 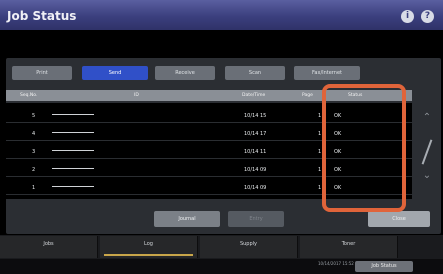 What do you see at coordinates (34, 170) in the screenshot?
I see `seq-cell: 2` at bounding box center [34, 170].